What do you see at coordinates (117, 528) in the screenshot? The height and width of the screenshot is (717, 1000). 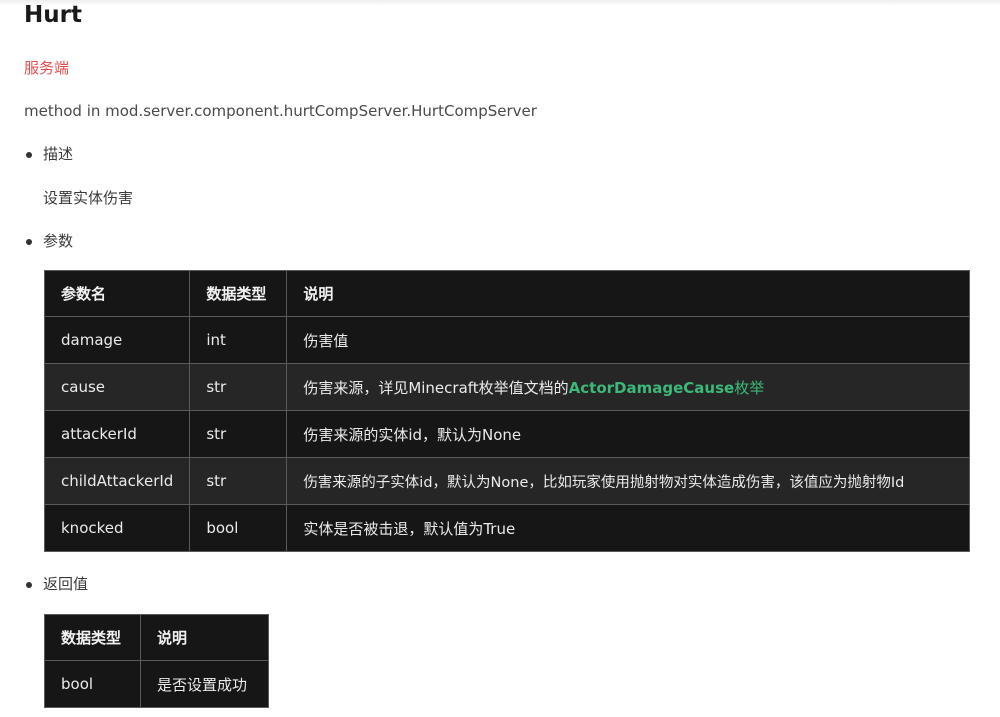 I see `param-name: knocked` at bounding box center [117, 528].